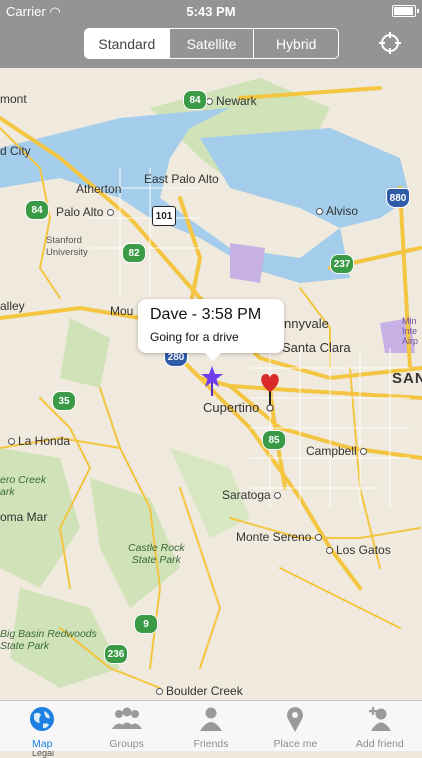 The image size is (422, 758). I want to click on place-sunnyvale: nnyvale, so click(306, 323).